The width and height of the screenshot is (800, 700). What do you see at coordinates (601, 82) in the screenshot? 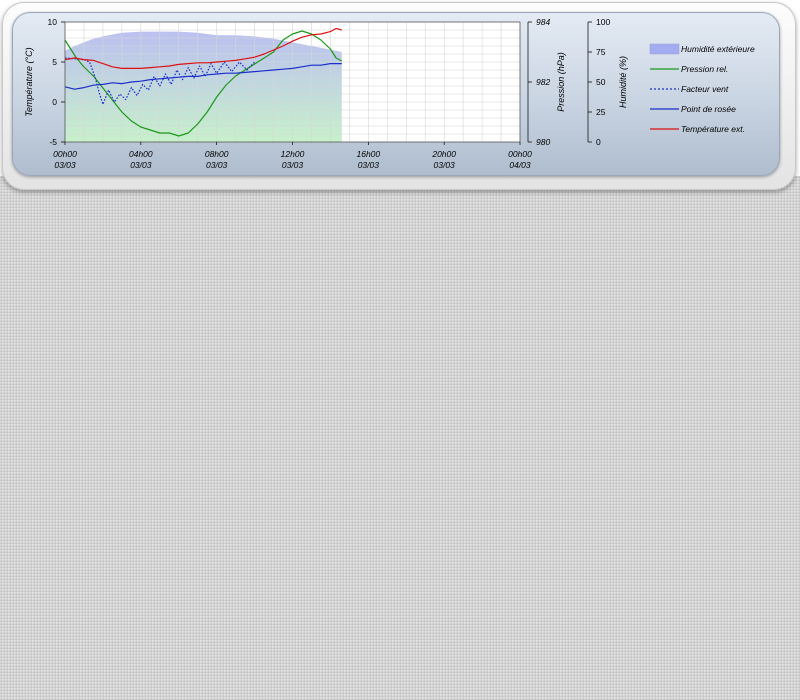
I see `humidity-tick-label: 50` at bounding box center [601, 82].